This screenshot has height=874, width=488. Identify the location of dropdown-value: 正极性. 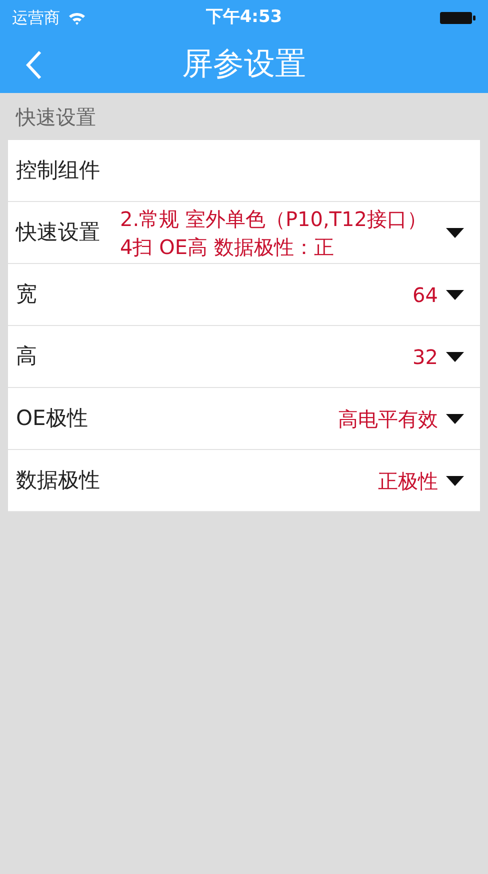
(408, 480).